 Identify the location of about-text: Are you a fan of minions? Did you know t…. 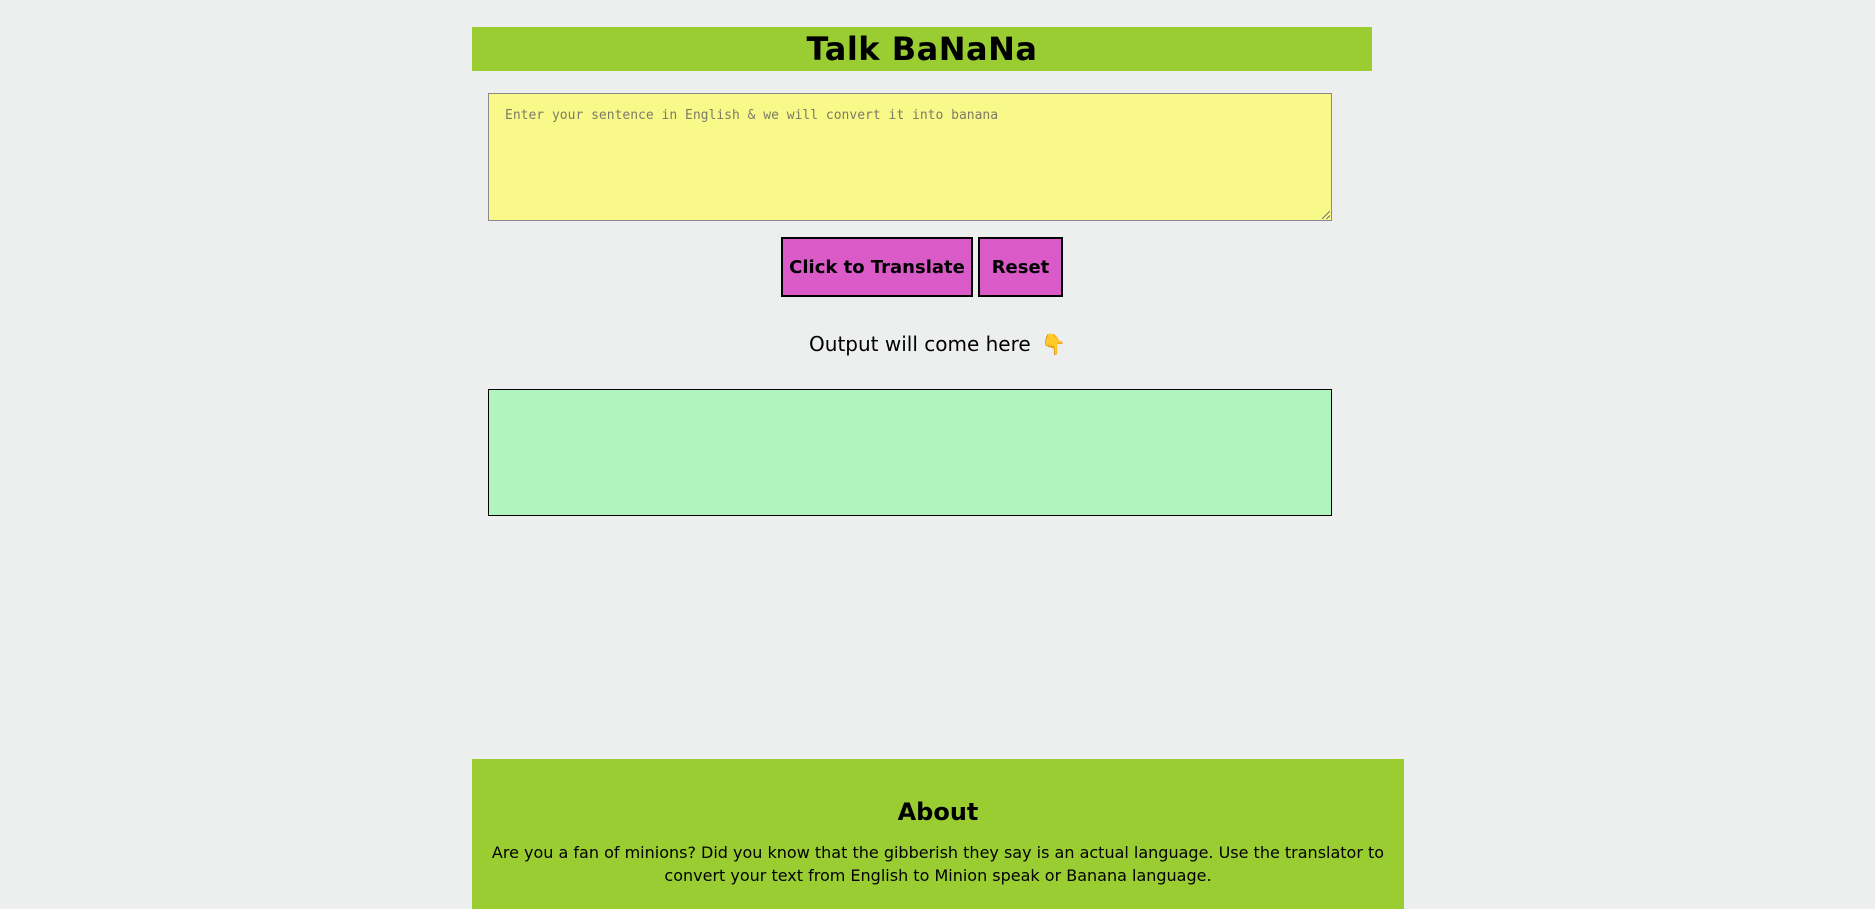
(938, 864).